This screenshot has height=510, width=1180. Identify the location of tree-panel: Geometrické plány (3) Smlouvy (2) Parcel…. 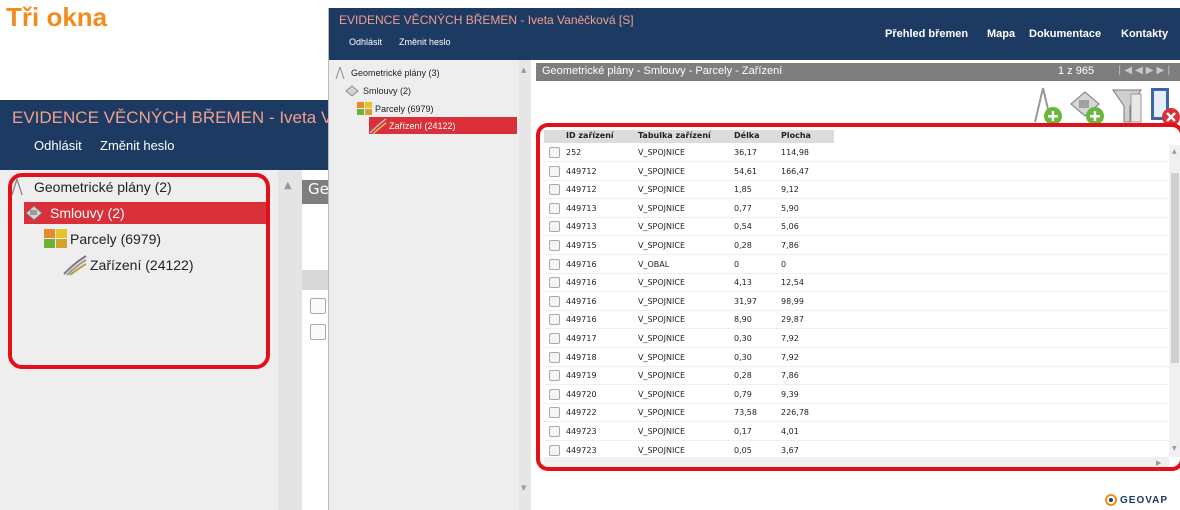
(424, 285).